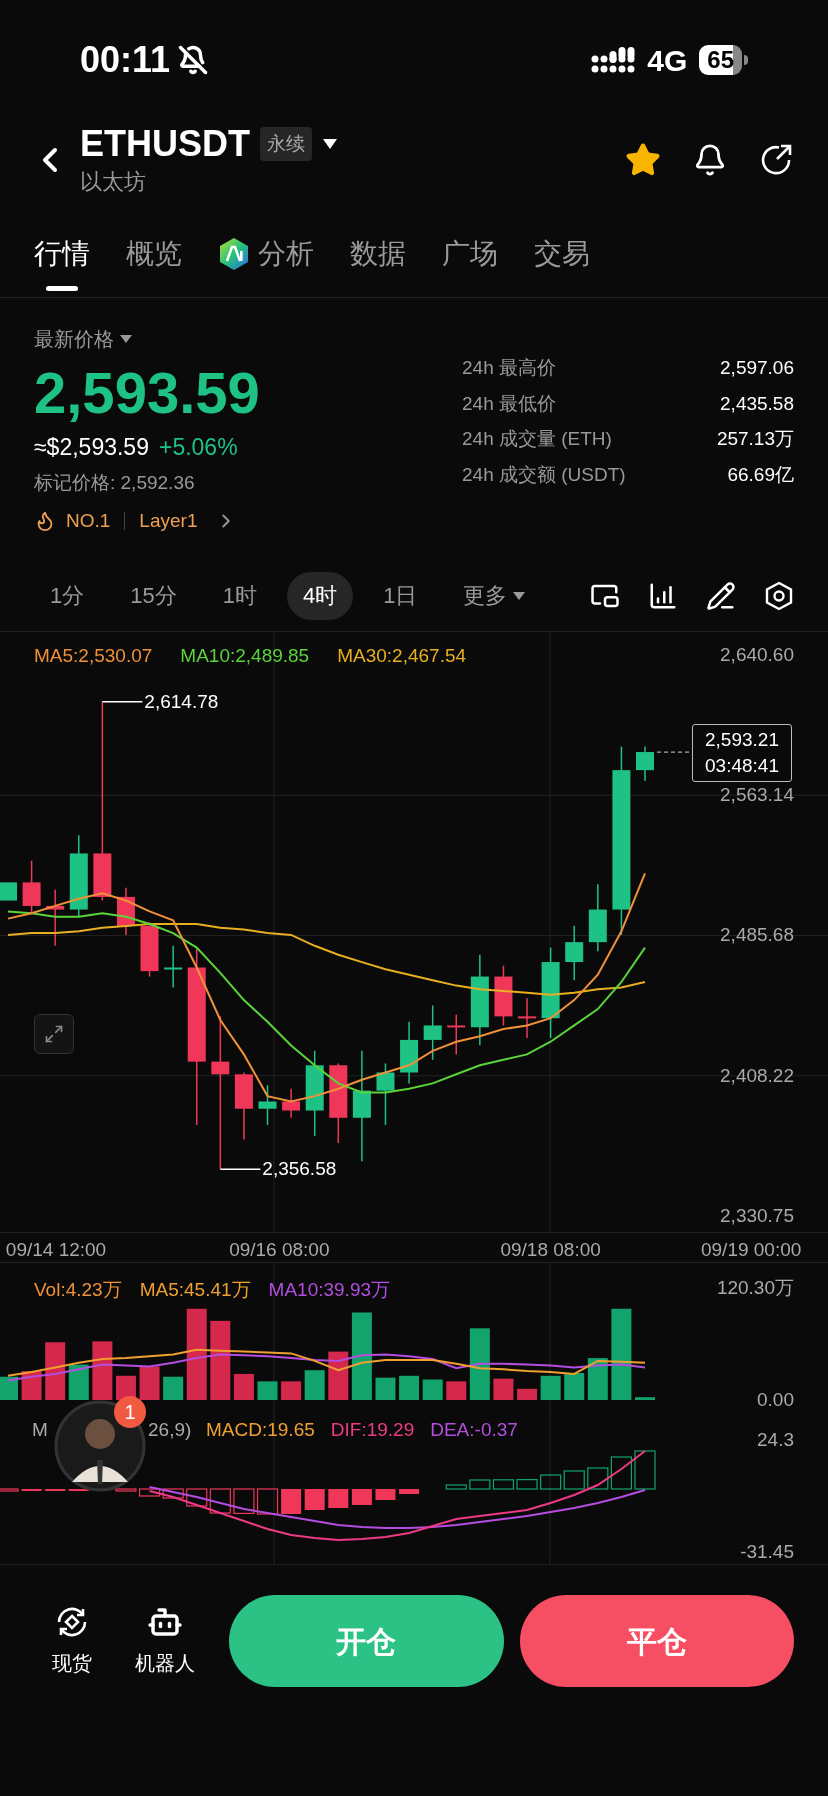  What do you see at coordinates (260, 1430) in the screenshot?
I see `legend-label: MACD:19.65` at bounding box center [260, 1430].